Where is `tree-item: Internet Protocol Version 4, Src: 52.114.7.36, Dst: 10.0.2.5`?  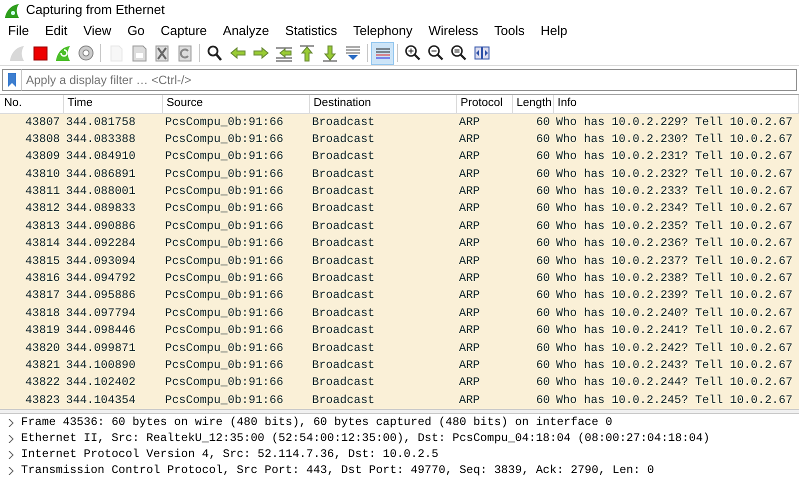
tree-item: Internet Protocol Version 4, Src: 52.114.7.36, Dst: 10.0.2.5 is located at coordinates (229, 455).